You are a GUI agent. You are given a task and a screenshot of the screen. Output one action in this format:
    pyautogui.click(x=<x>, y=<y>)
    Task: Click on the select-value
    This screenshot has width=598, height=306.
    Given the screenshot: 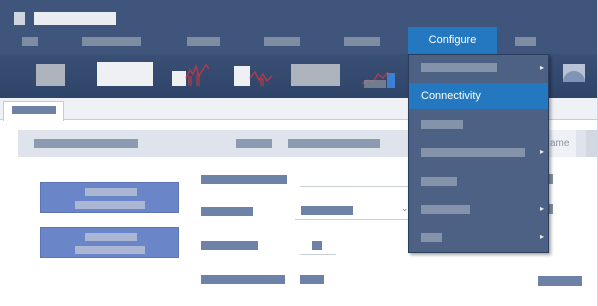 What is the action you would take?
    pyautogui.click(x=327, y=210)
    